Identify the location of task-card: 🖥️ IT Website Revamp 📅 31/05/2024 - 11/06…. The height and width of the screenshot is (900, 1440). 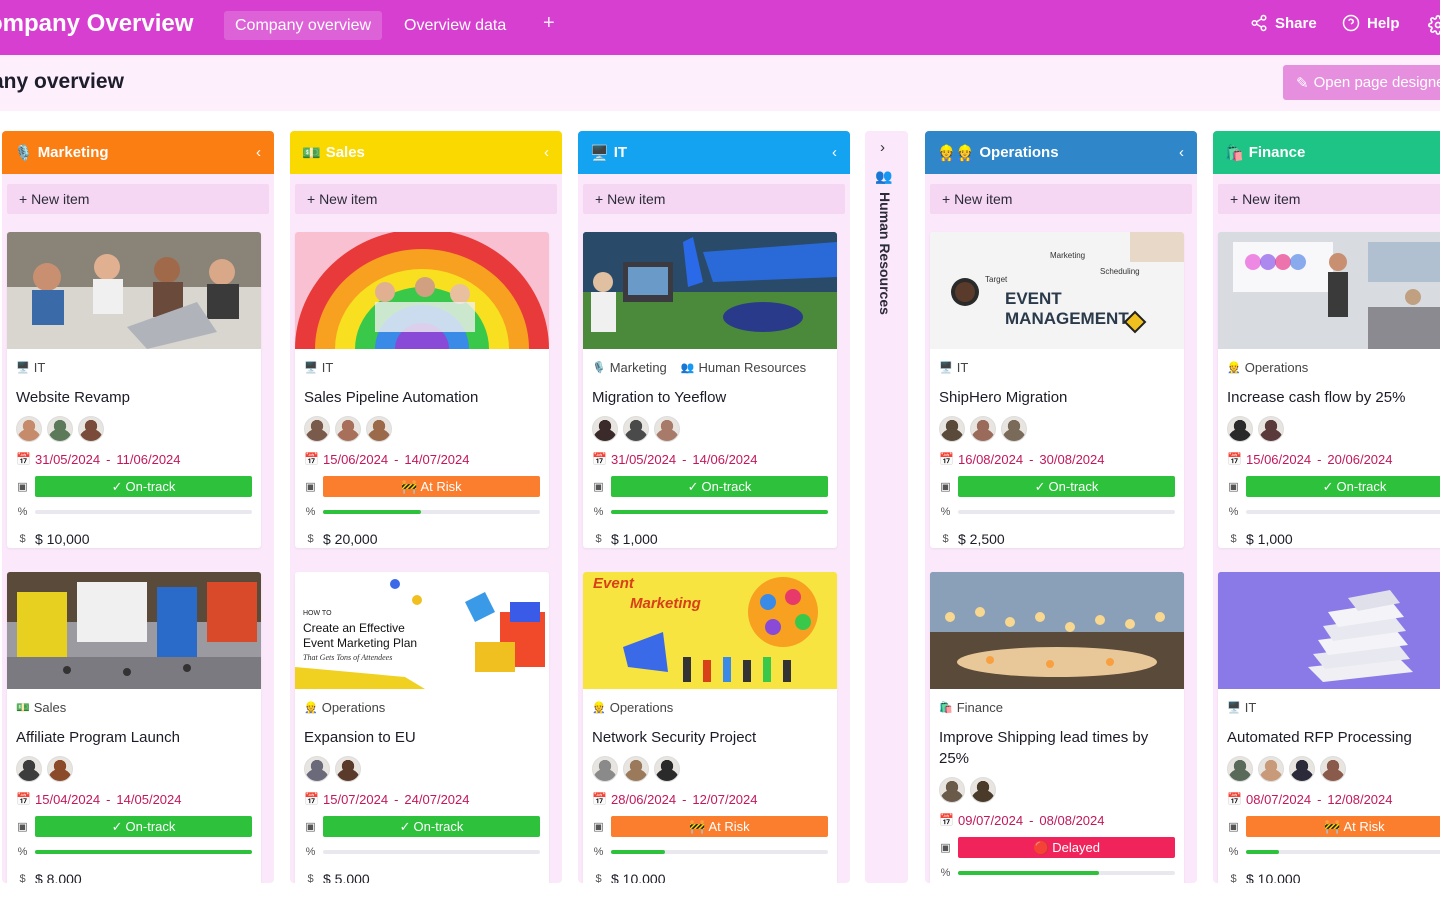
(134, 390).